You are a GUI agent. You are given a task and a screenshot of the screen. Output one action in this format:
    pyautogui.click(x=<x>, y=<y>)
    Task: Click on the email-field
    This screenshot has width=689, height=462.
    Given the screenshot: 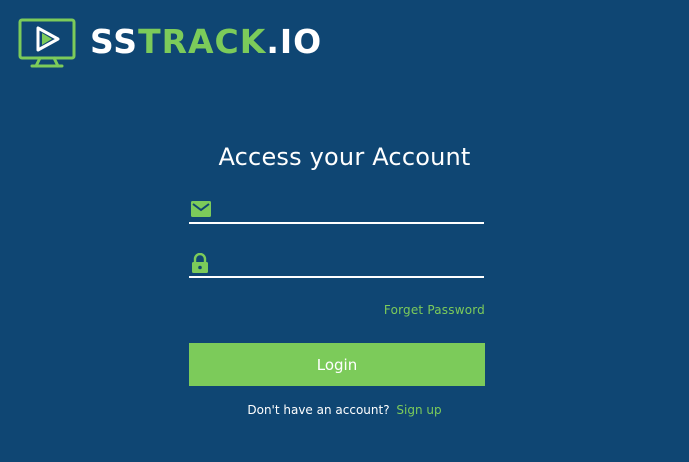 What is the action you would take?
    pyautogui.click(x=336, y=210)
    